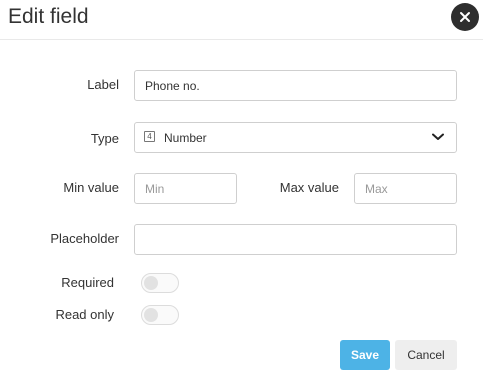  I want to click on label-input, so click(295, 85).